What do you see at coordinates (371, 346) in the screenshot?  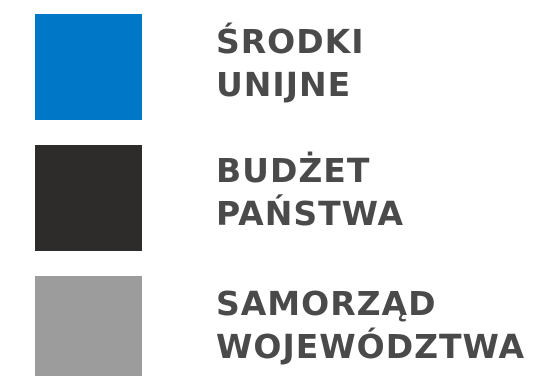 I see `legend-label-line2: WOJEWÓDZTWA` at bounding box center [371, 346].